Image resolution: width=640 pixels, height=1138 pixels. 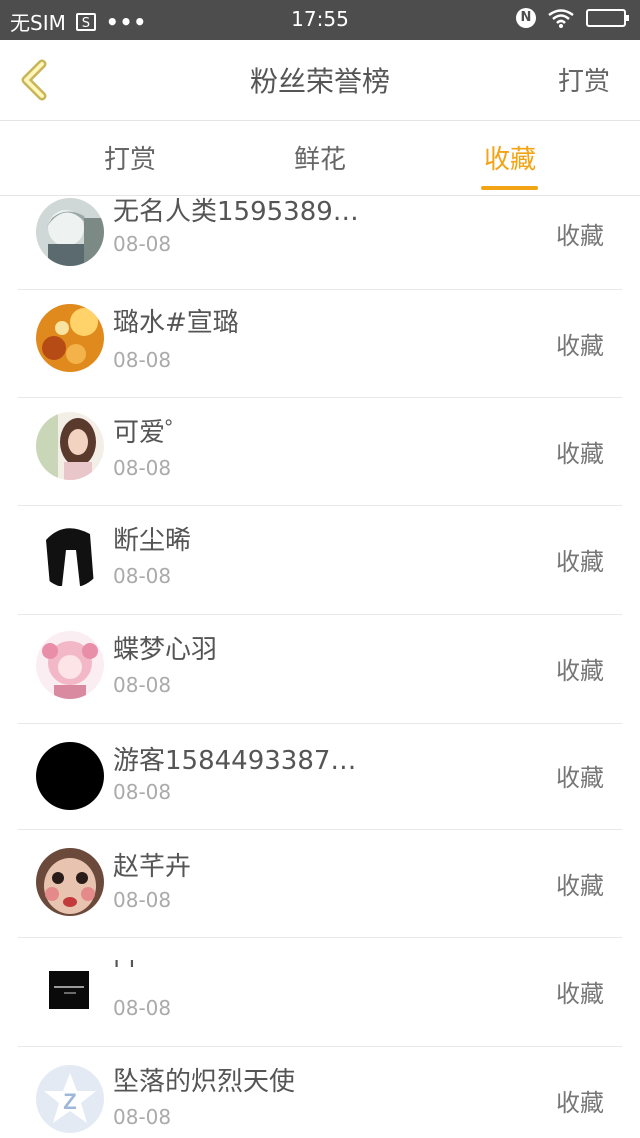 What do you see at coordinates (320, 20) in the screenshot?
I see `status-bar: 无SIM S ••• 17:55 N` at bounding box center [320, 20].